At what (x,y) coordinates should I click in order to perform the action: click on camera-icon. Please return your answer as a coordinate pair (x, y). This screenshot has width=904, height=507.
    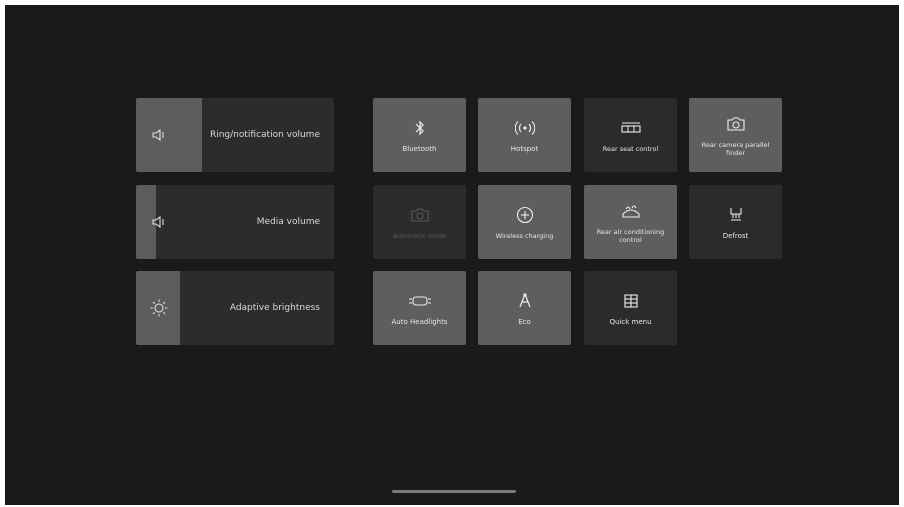
    Looking at the image, I should click on (736, 124).